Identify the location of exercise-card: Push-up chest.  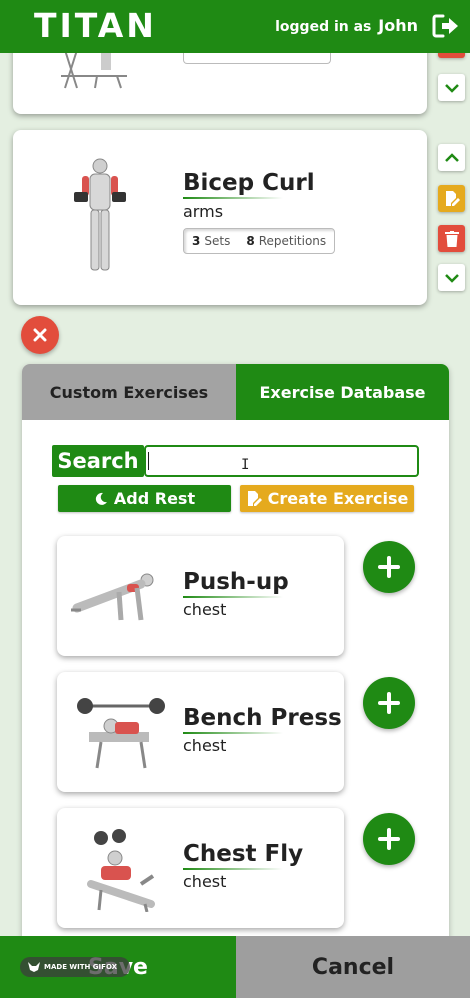
(200, 596).